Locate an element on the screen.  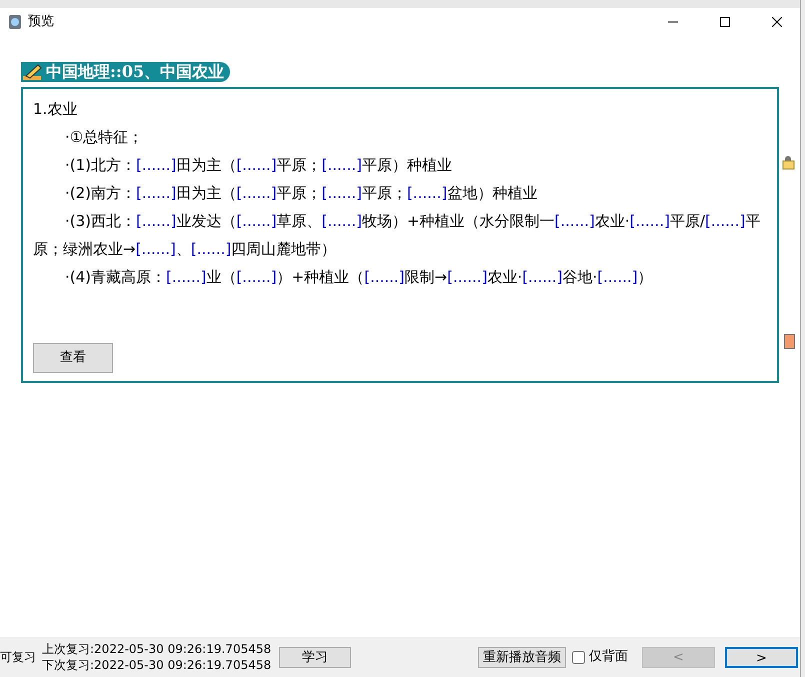
replay-audio-button: 重新播放音频 is located at coordinates (522, 657).